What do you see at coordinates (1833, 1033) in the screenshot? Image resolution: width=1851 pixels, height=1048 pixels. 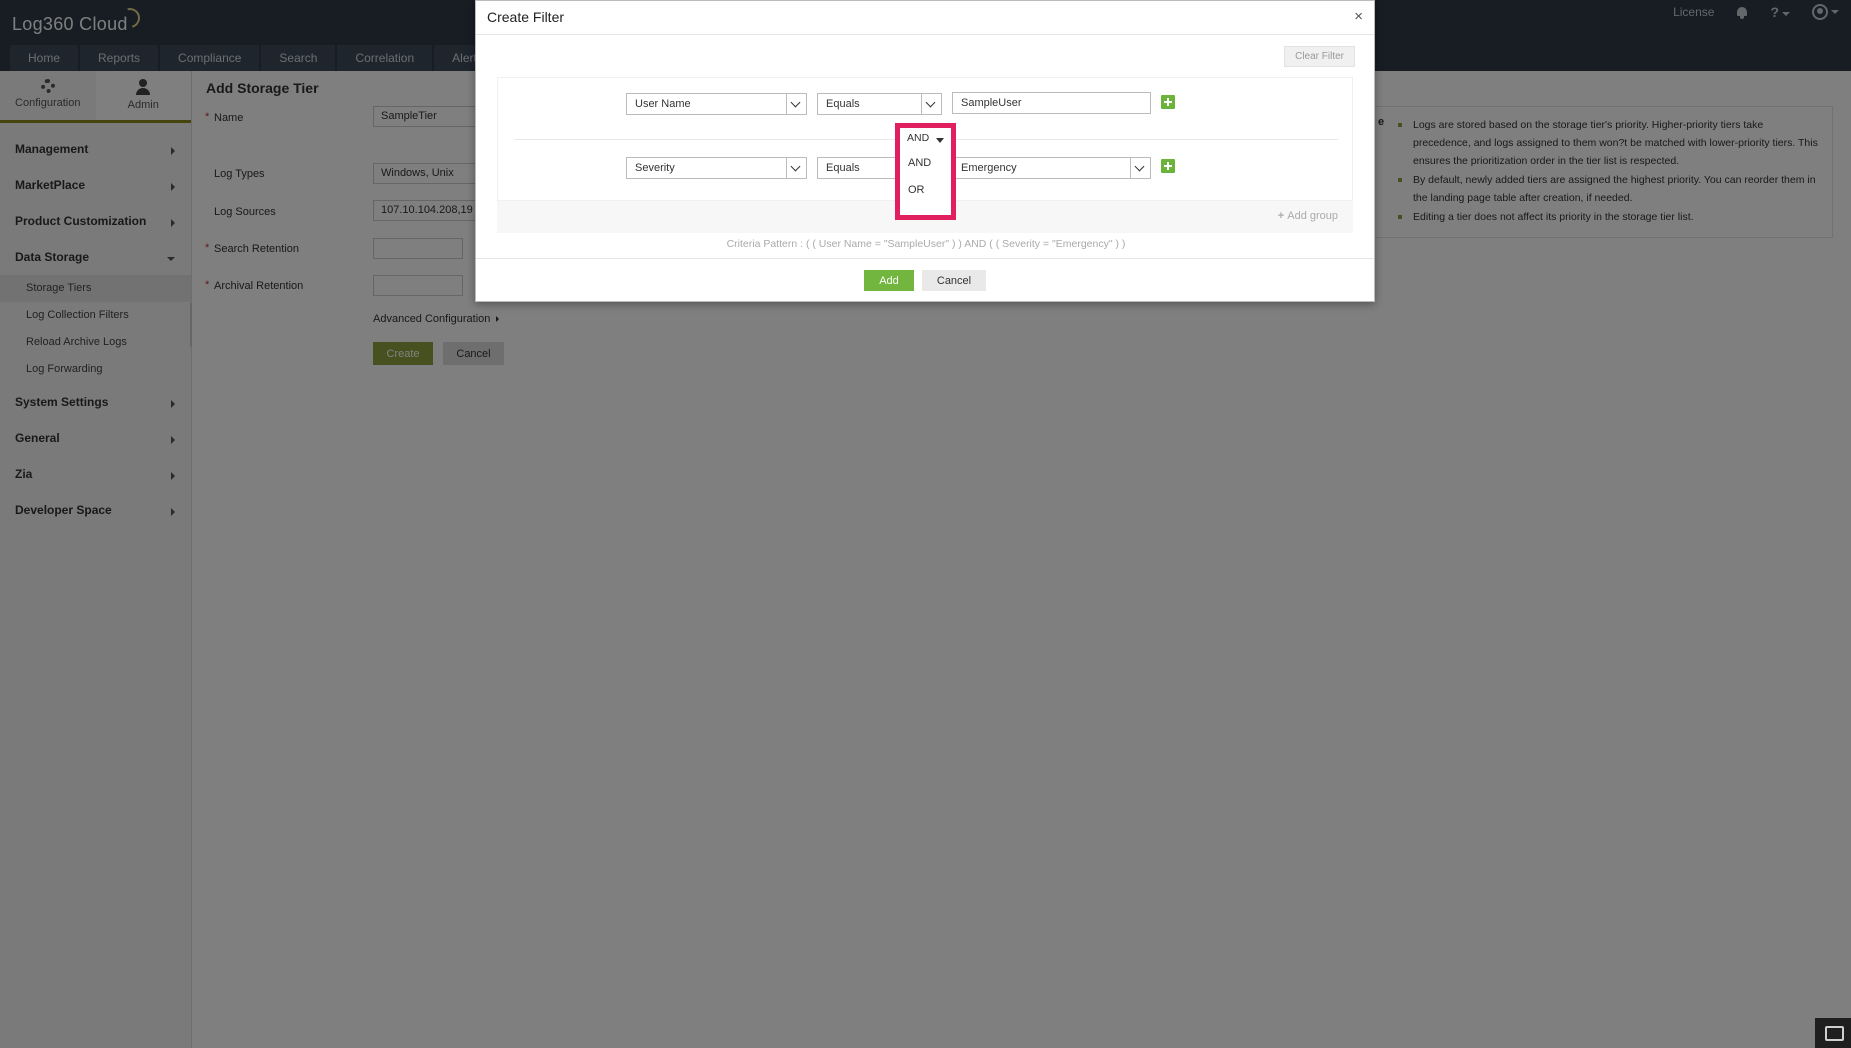 I see `chat-icon` at bounding box center [1833, 1033].